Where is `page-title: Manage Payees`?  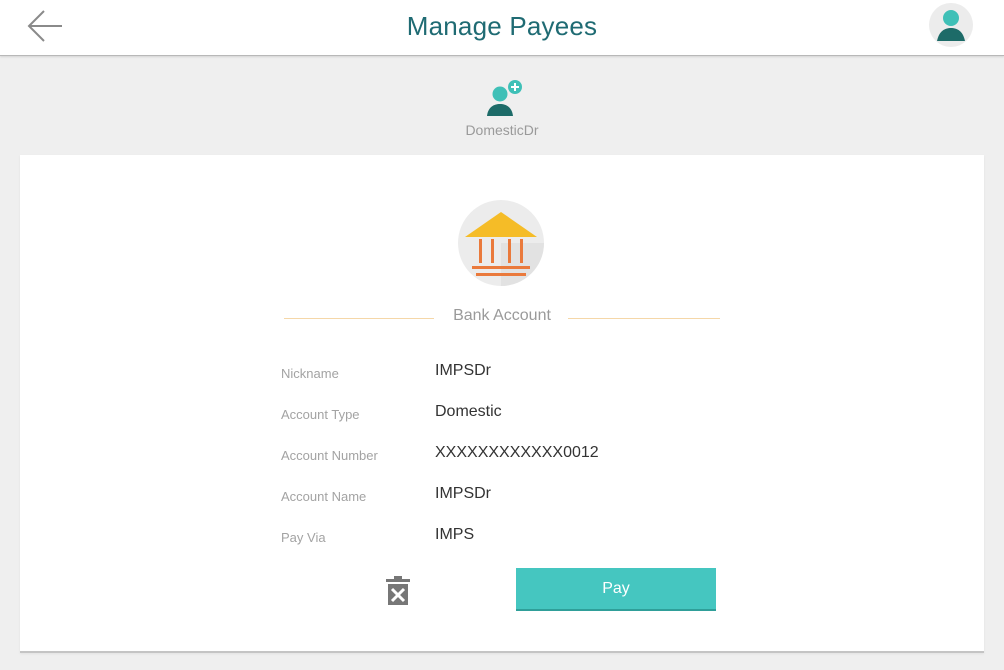
page-title: Manage Payees is located at coordinates (502, 26).